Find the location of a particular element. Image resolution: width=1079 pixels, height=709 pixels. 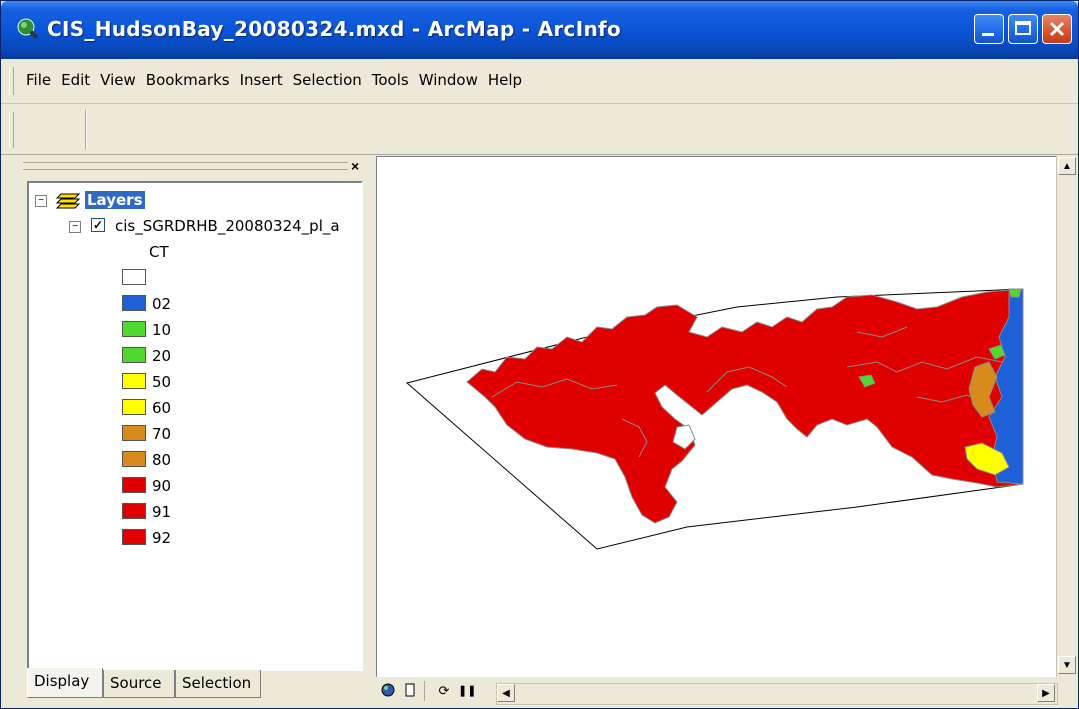

menu-file: File is located at coordinates (38, 80).